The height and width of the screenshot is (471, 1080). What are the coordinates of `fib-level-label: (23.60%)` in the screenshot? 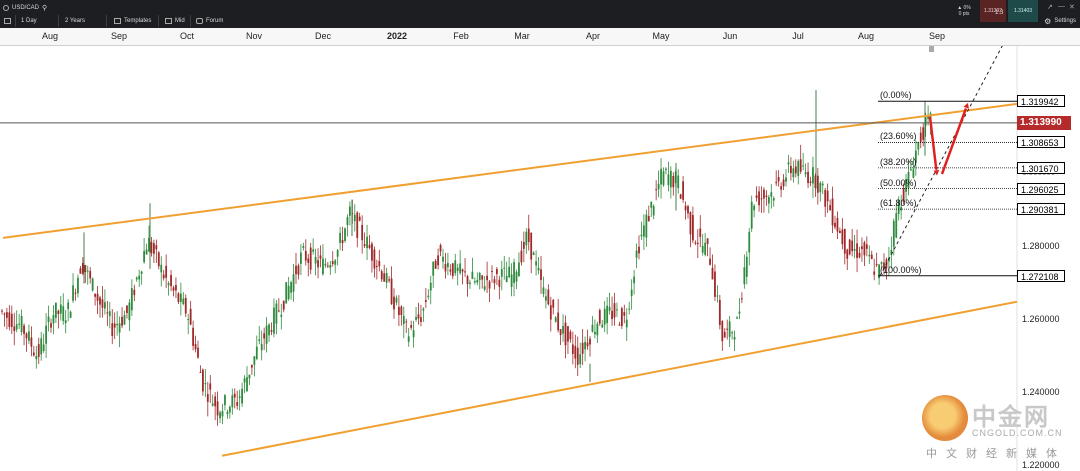 It's located at (898, 136).